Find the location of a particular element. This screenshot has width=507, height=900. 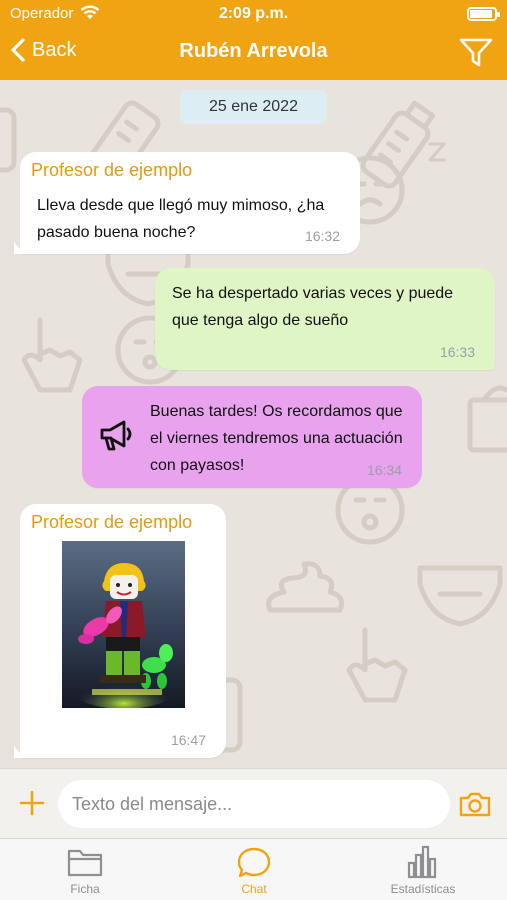

folder-icon is located at coordinates (85, 863).